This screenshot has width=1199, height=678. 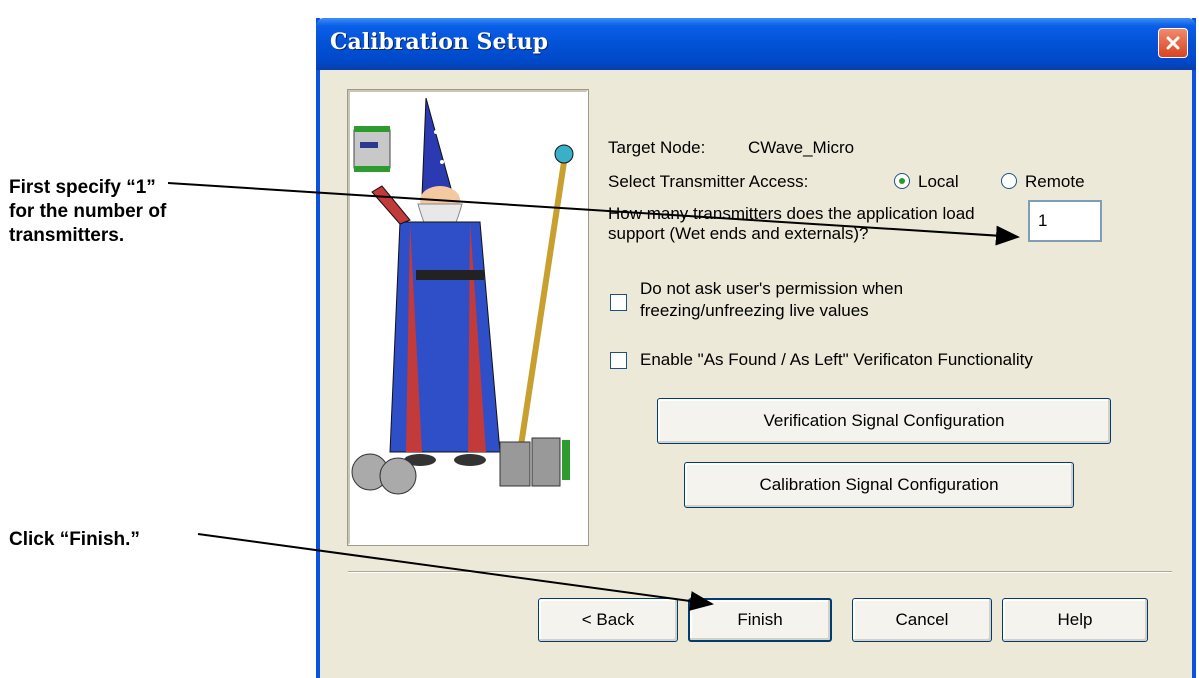 What do you see at coordinates (884, 421) in the screenshot?
I see `verification-signal-config-button: Verification Signal Configuration` at bounding box center [884, 421].